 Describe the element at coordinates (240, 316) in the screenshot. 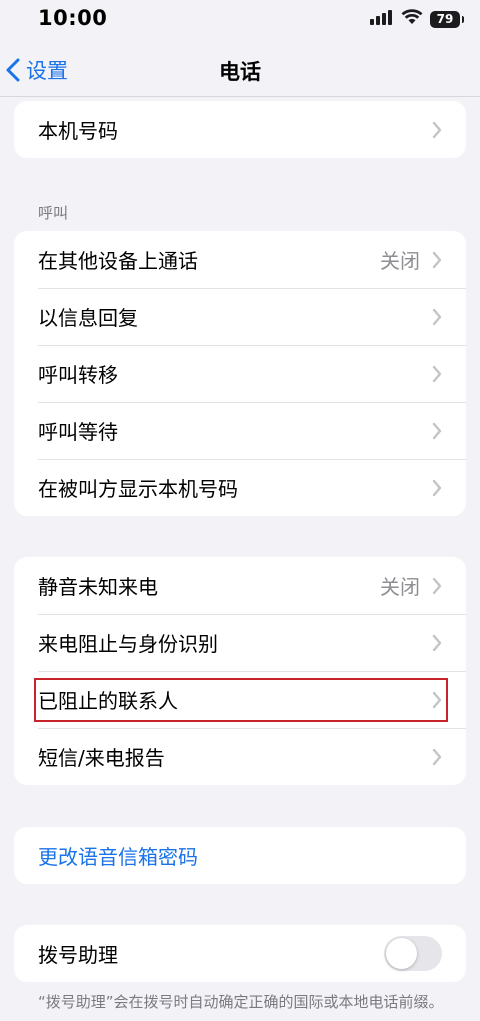

I see `row-respond-with-text: 以信息回复` at that location.